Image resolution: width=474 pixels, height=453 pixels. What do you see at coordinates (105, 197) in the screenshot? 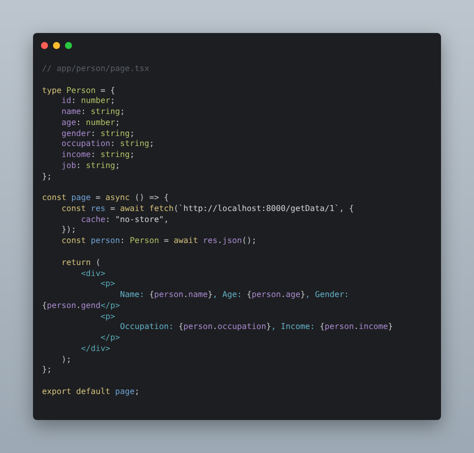
I see `code-line: const page = async () => {` at bounding box center [105, 197].